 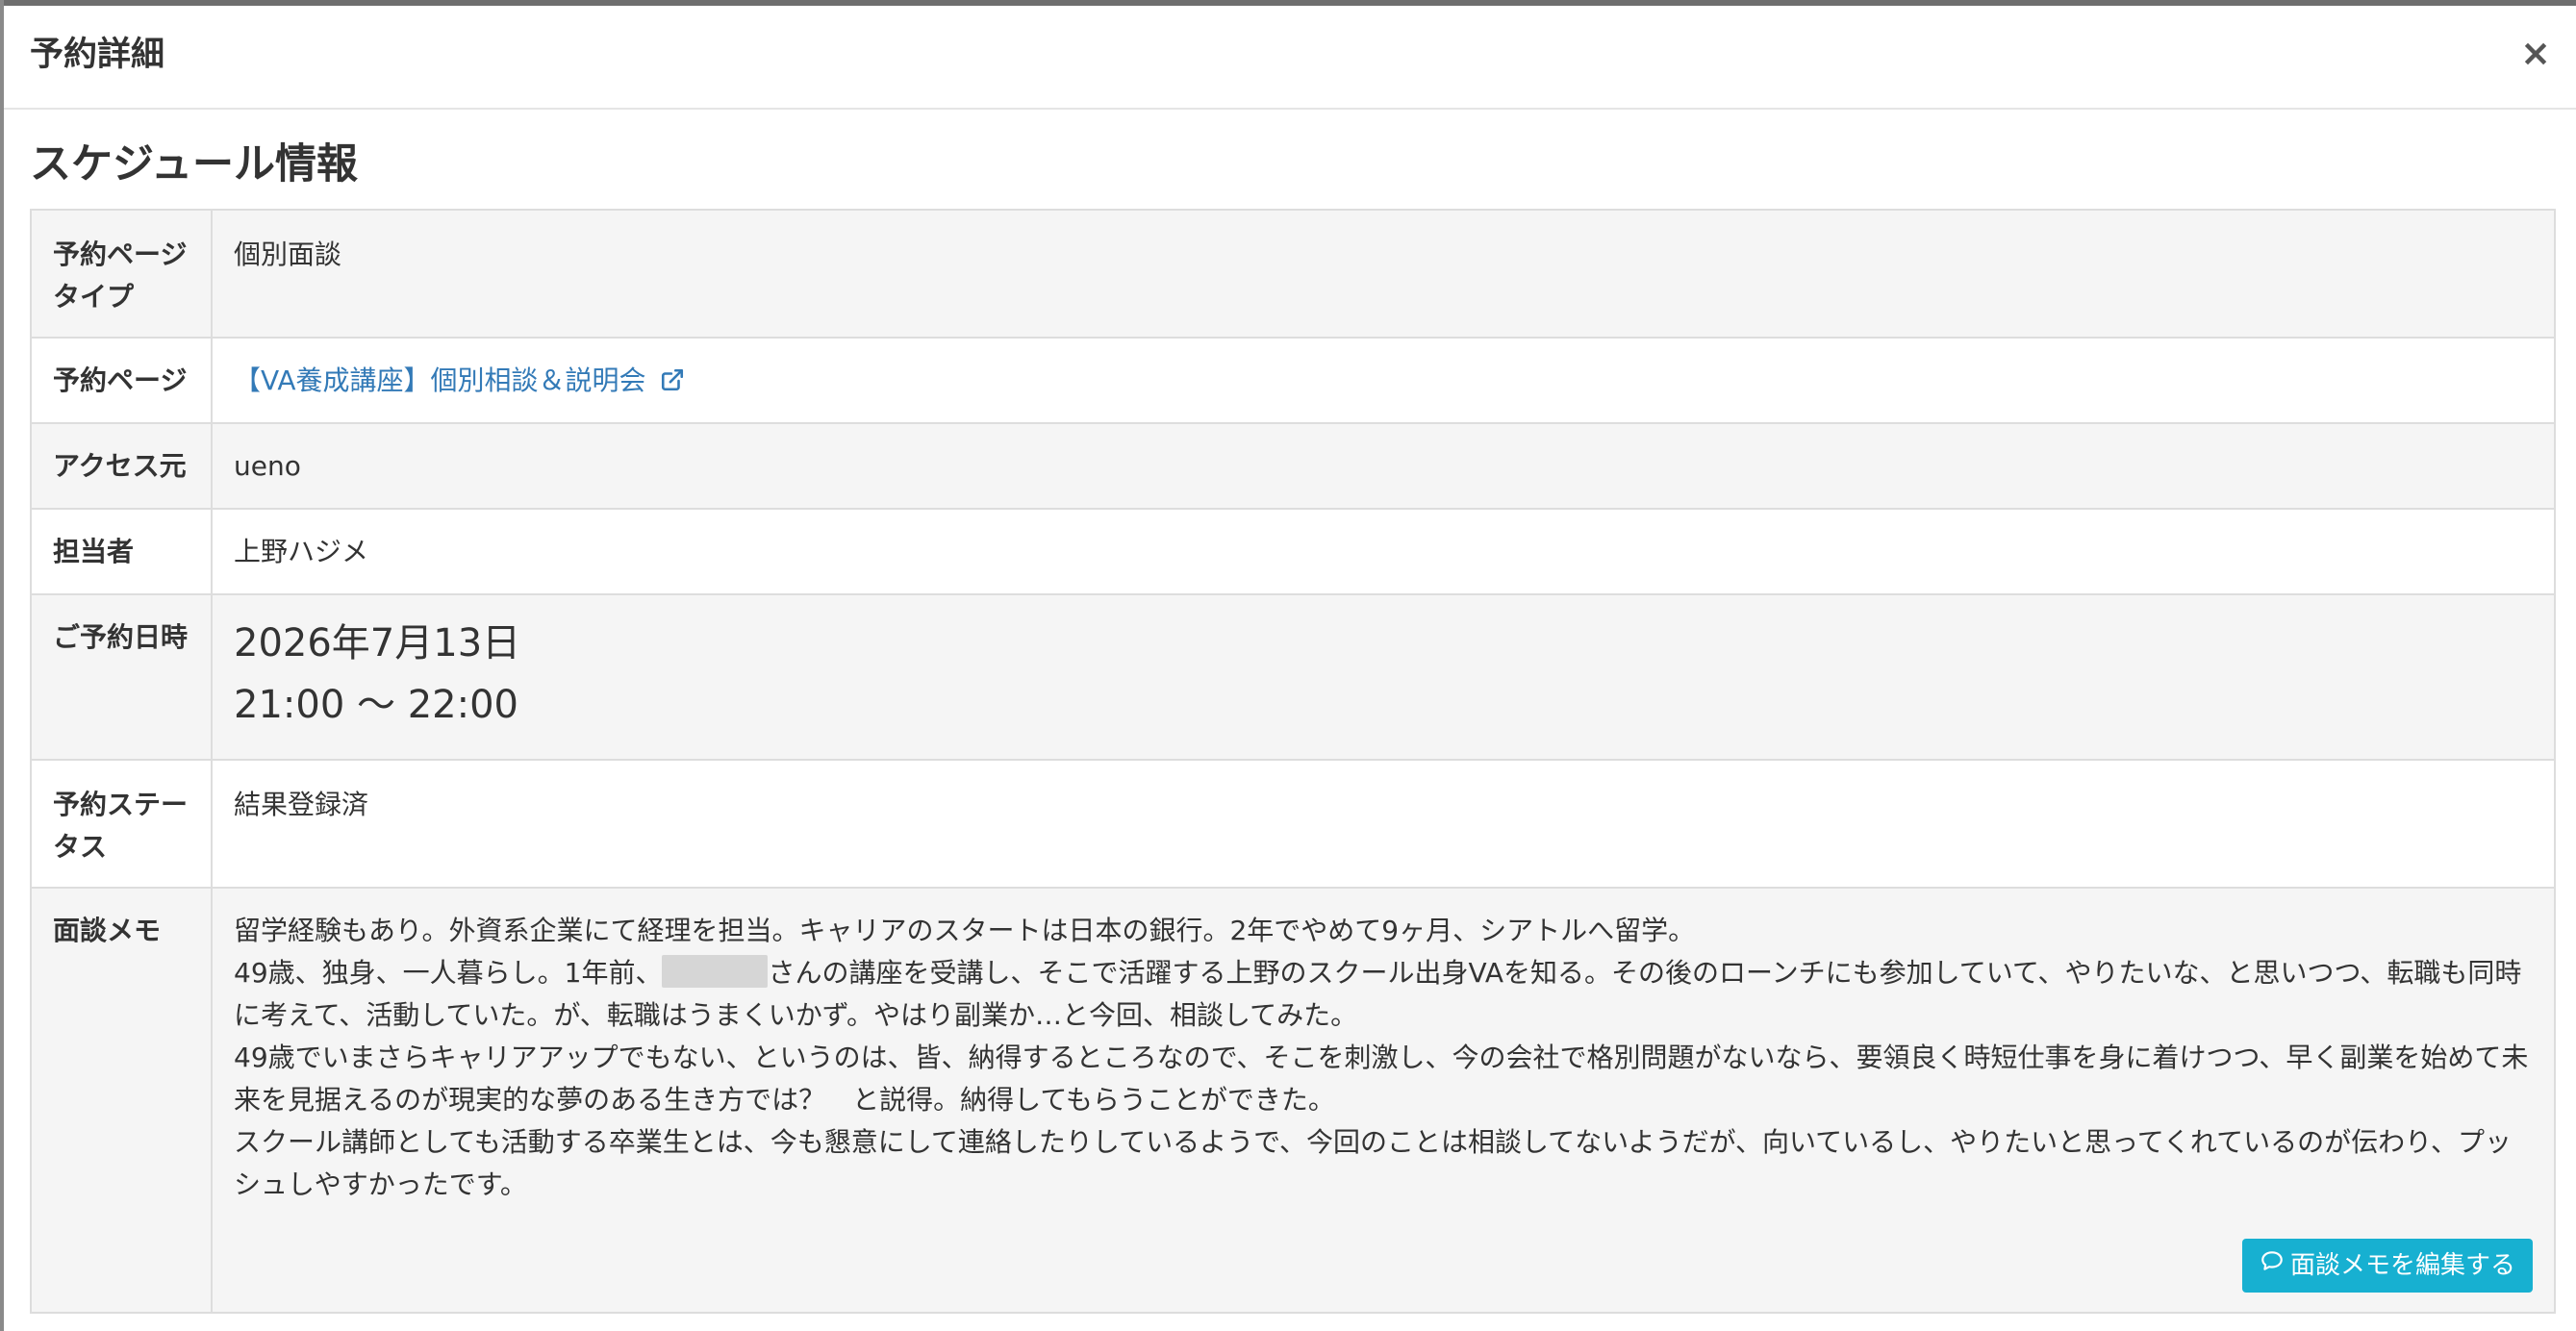 I want to click on comment-icon, so click(x=2273, y=1265).